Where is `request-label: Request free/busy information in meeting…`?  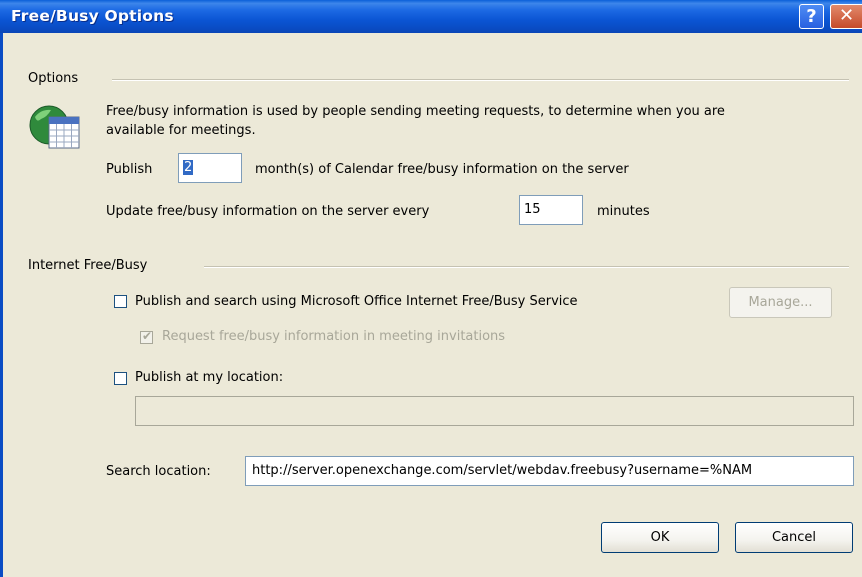 request-label: Request free/busy information in meeting… is located at coordinates (334, 336).